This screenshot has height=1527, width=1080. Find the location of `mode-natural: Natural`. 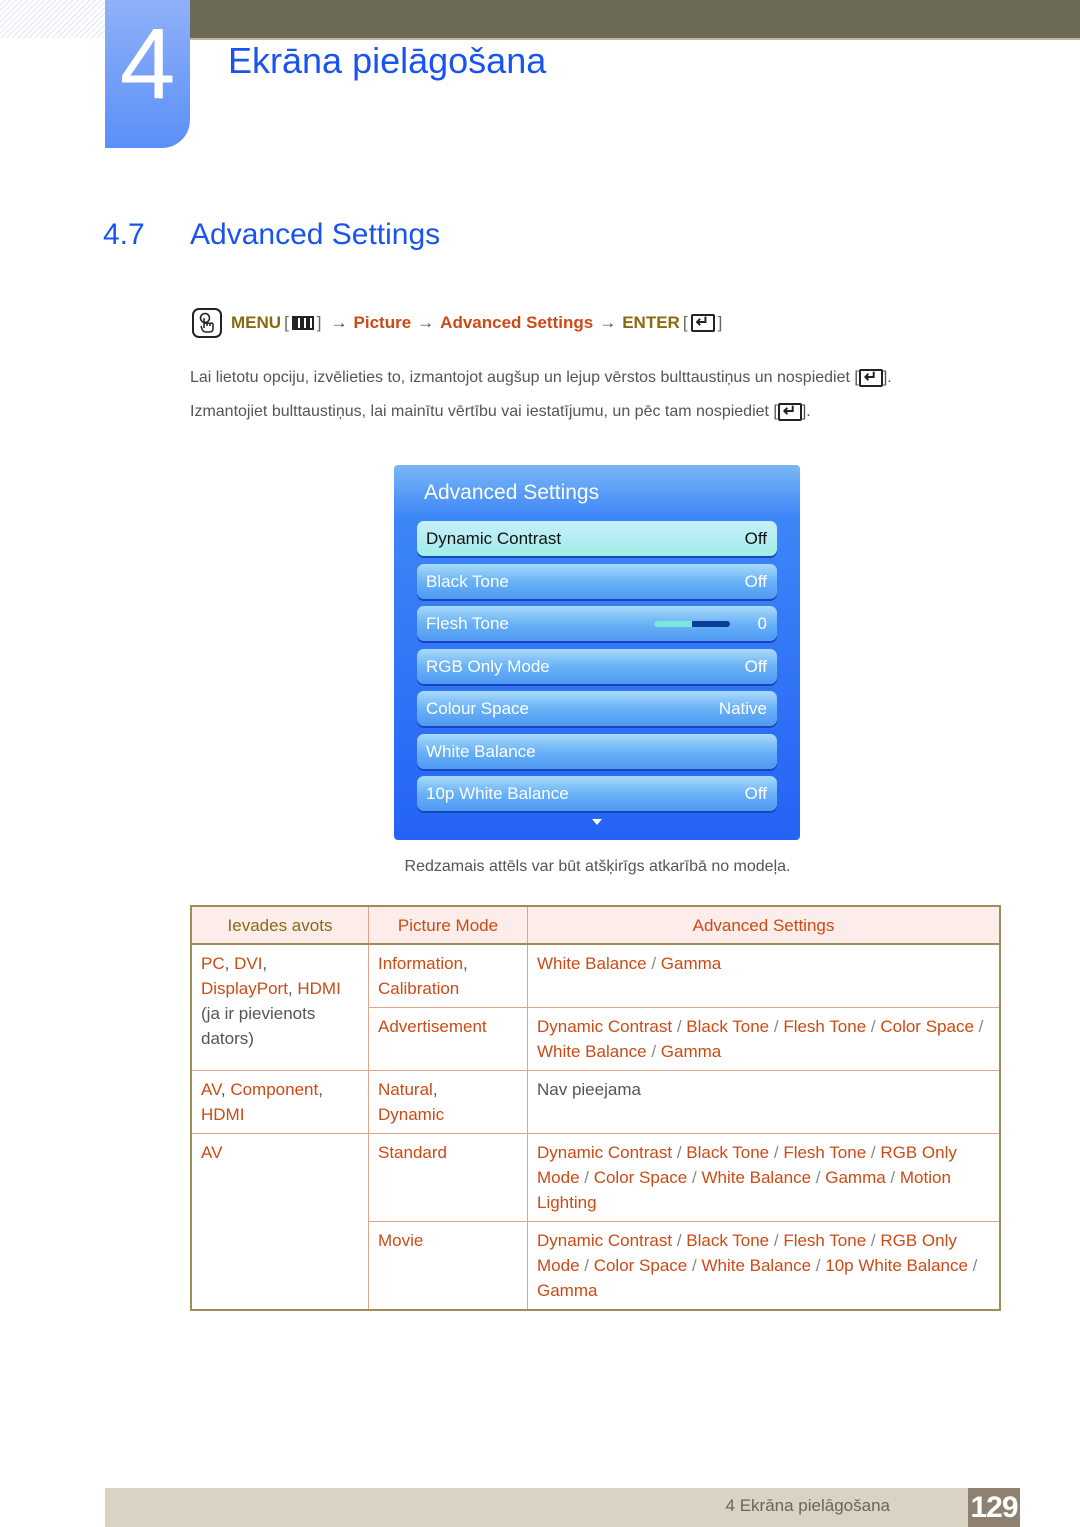

mode-natural: Natural is located at coordinates (405, 1089).